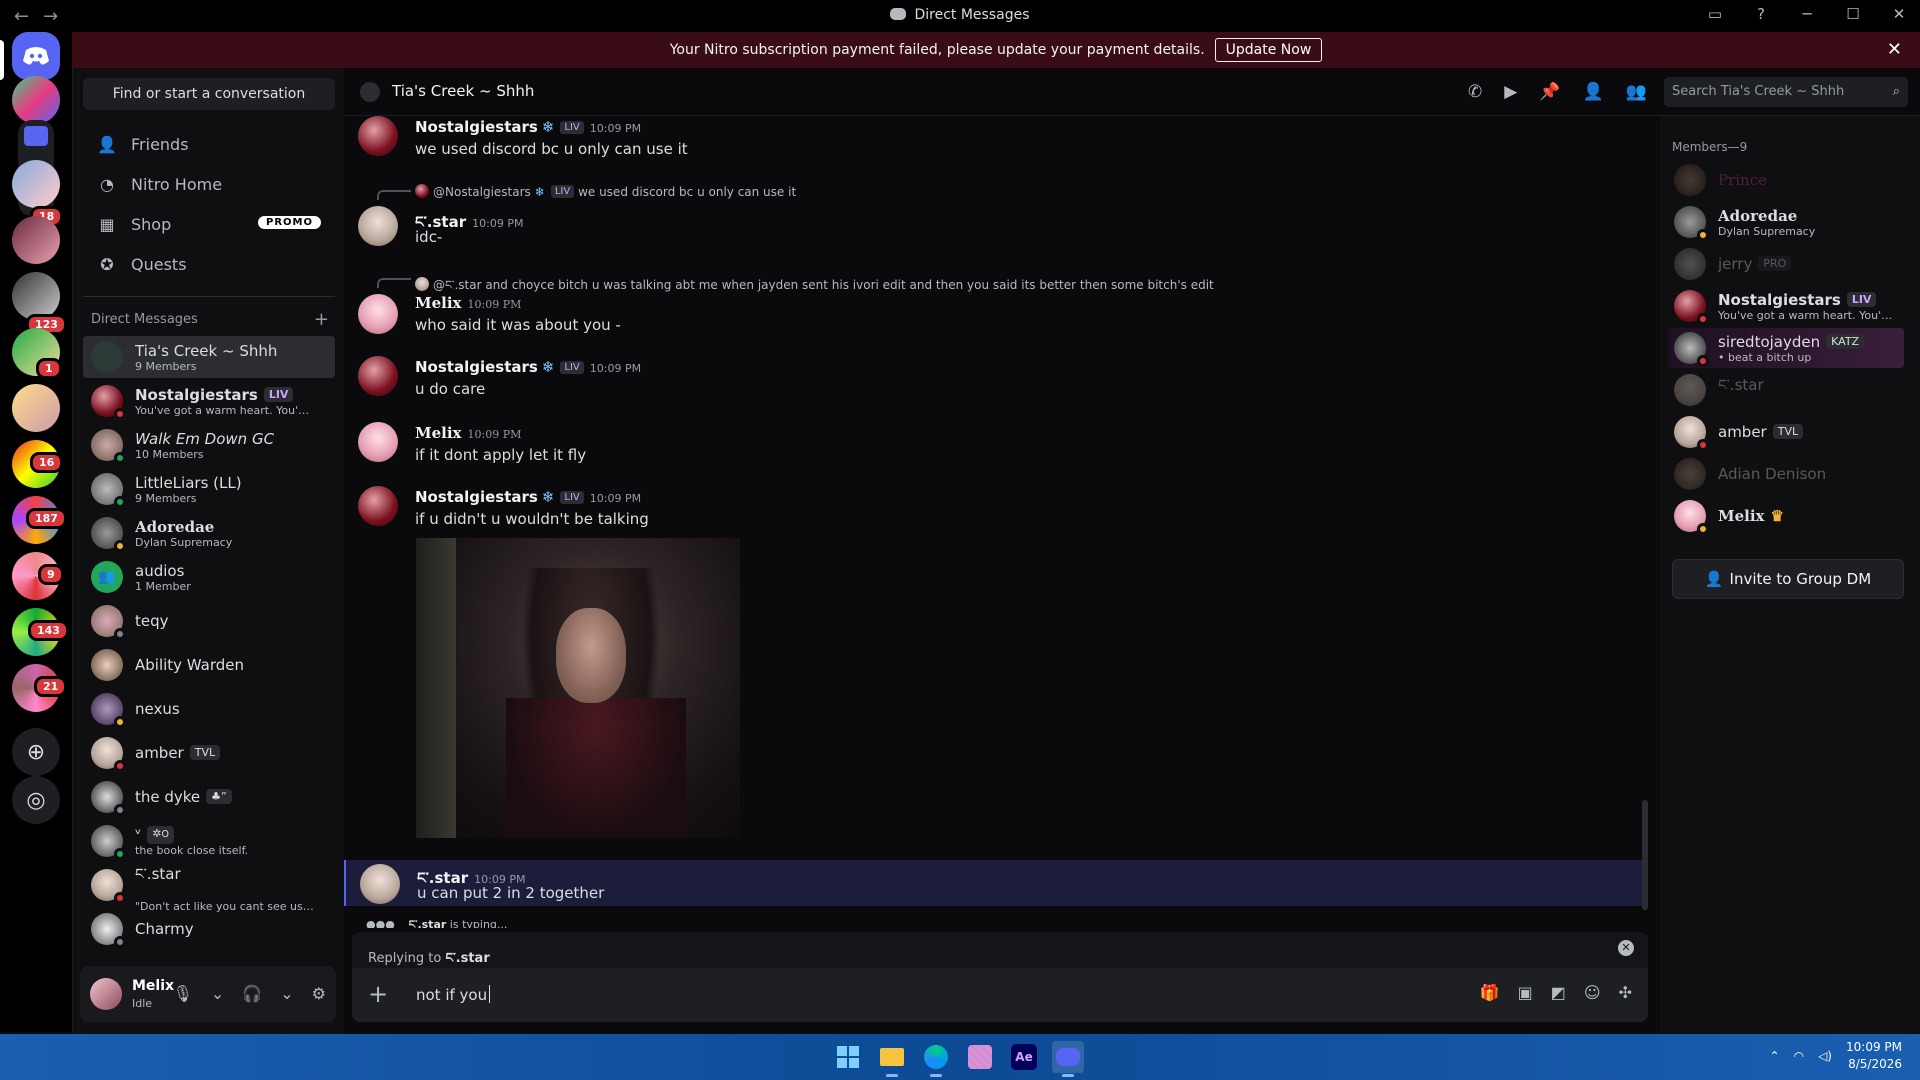 The image size is (1920, 1080). I want to click on settings-gear-icon: ⚙, so click(319, 993).